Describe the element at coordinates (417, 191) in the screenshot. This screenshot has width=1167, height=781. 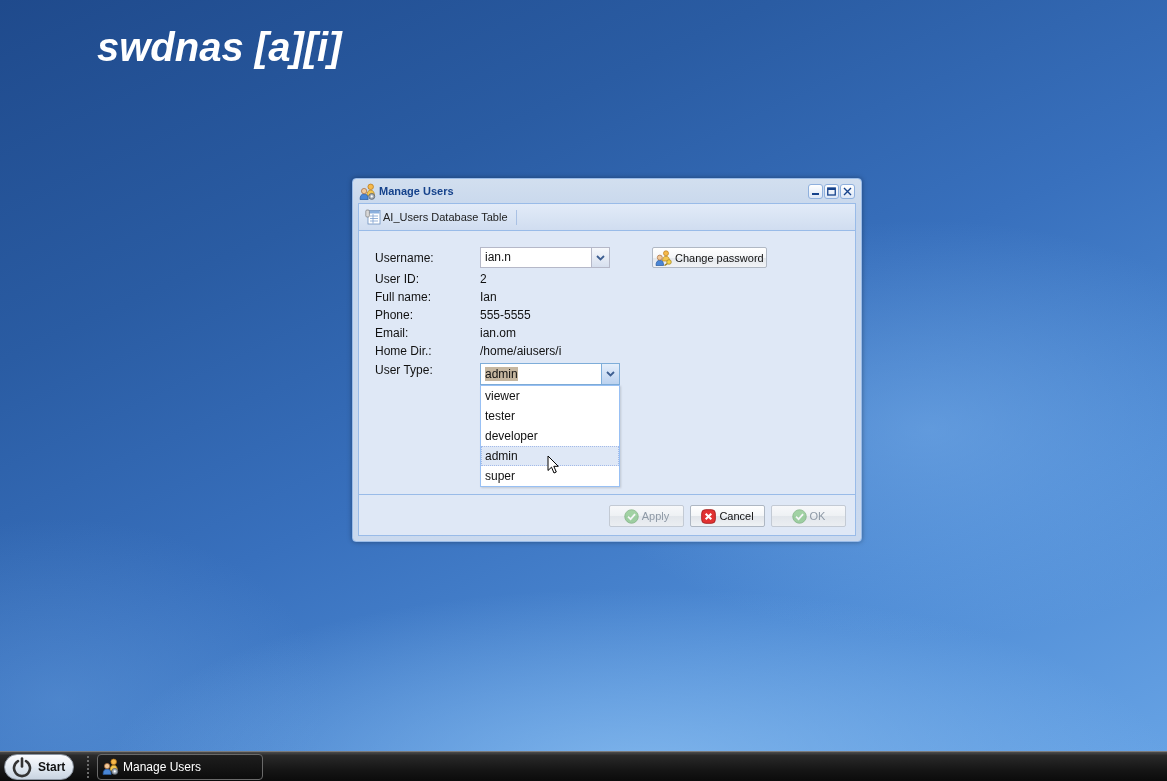
I see `window-title: Manage Users` at that location.